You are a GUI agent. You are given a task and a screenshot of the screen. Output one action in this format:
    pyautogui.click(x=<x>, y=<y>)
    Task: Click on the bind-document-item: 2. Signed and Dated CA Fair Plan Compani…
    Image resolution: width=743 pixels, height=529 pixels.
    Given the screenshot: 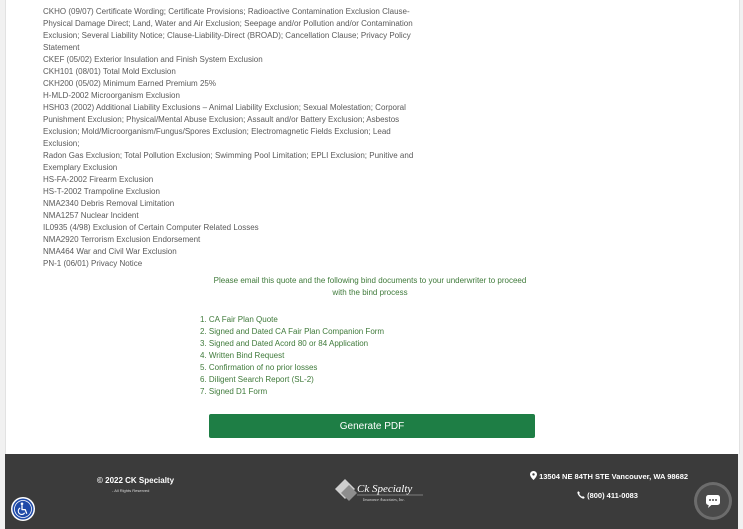 What is the action you would take?
    pyautogui.click(x=292, y=331)
    